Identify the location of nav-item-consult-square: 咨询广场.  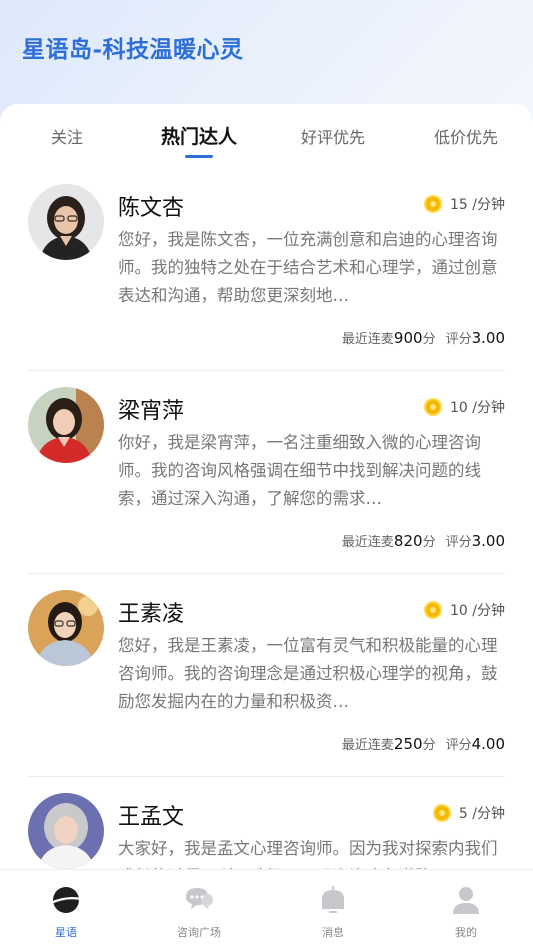
(199, 912).